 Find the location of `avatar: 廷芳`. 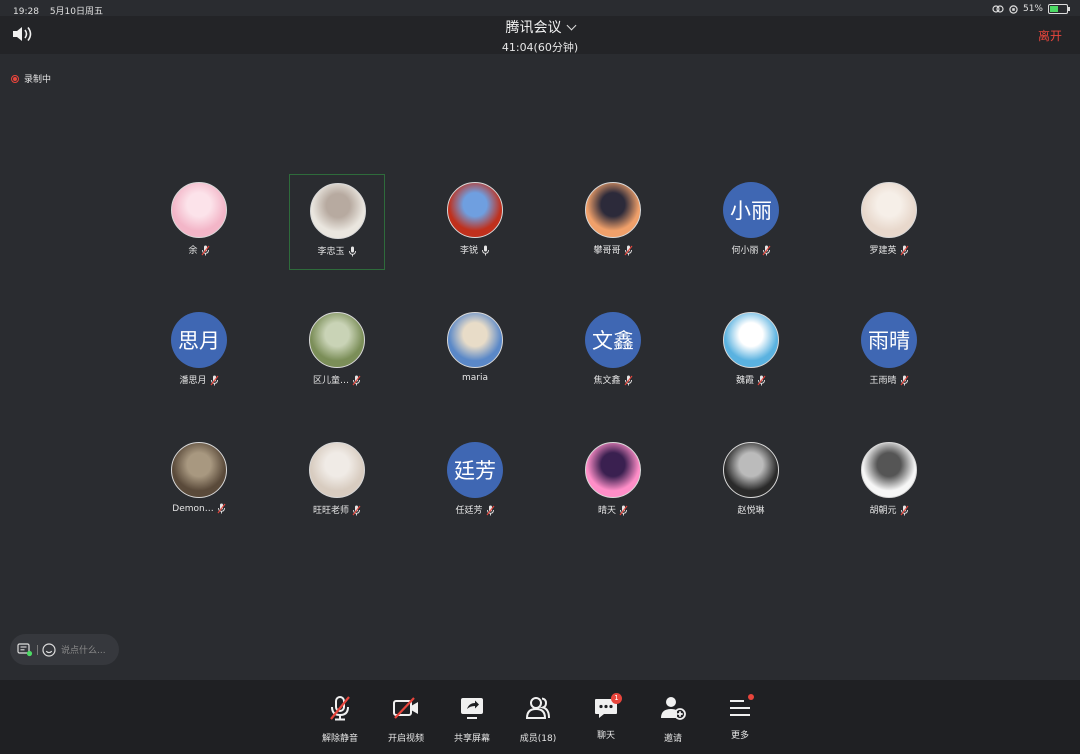

avatar: 廷芳 is located at coordinates (475, 470).